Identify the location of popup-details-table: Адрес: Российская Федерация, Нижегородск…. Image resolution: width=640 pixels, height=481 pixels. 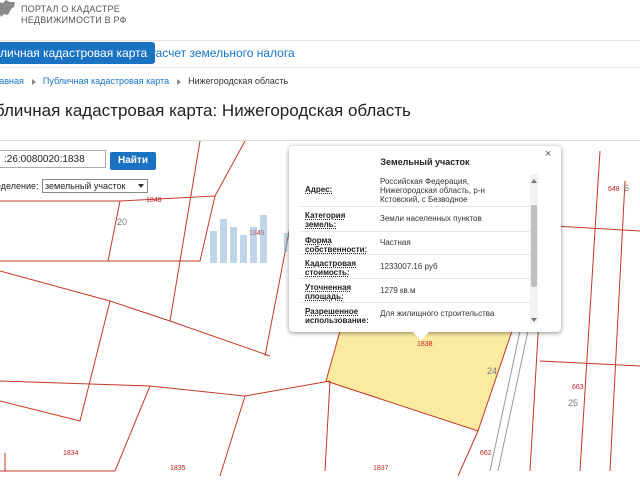
(415, 249).